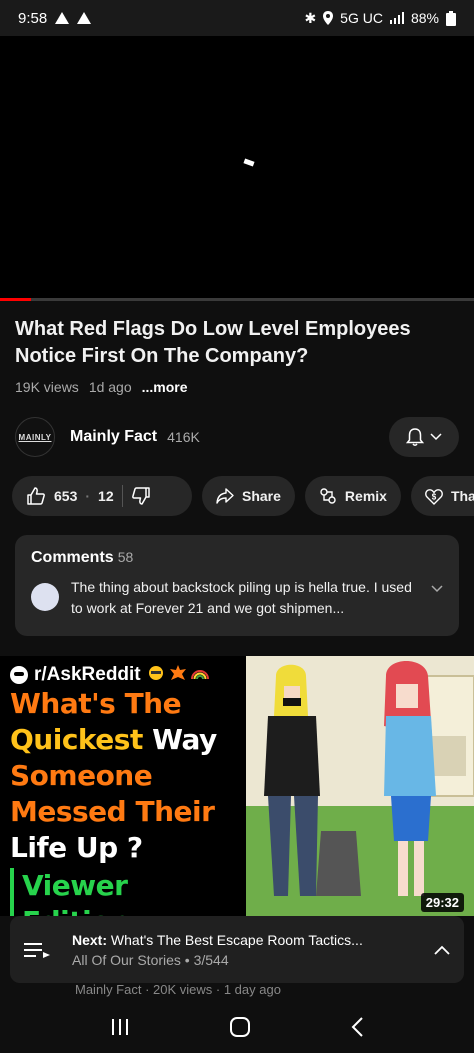 This screenshot has width=474, height=1053. I want to click on thanks-label: Thanks, so click(462, 496).